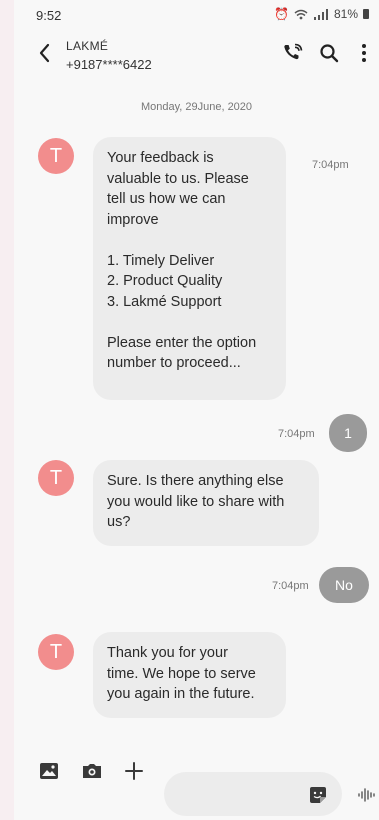 This screenshot has height=820, width=379. I want to click on camera-icon, so click(92, 771).